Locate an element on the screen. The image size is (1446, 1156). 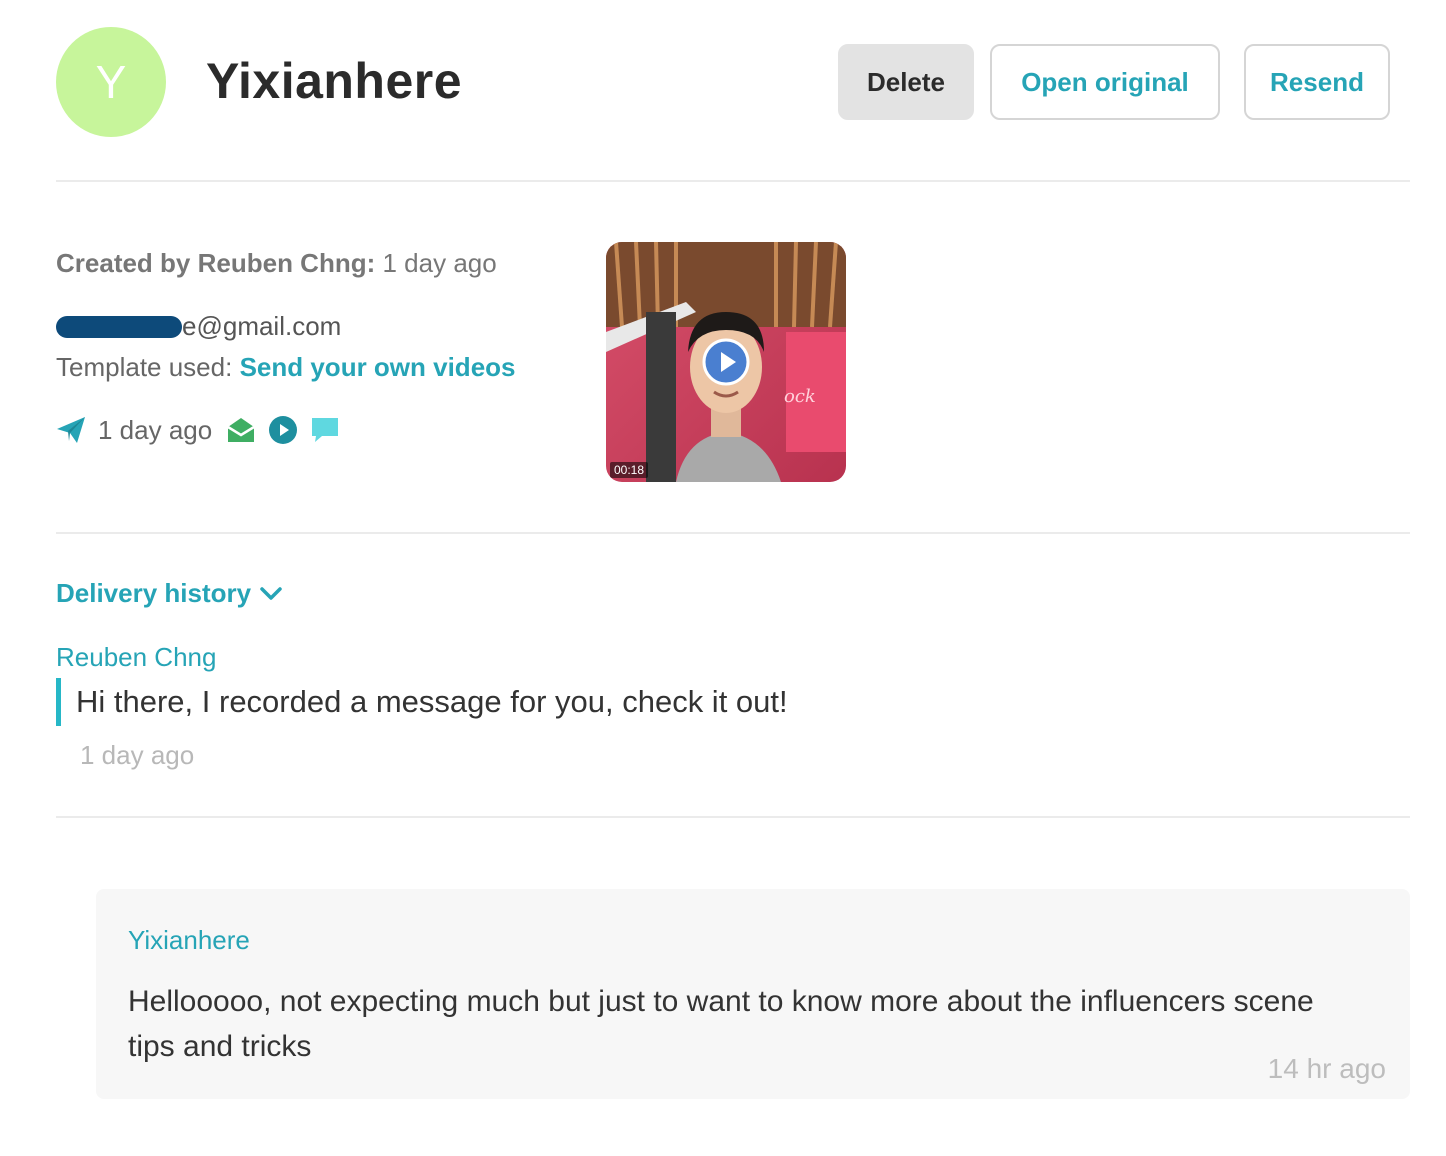
avatar-letter: Y is located at coordinates (111, 82).